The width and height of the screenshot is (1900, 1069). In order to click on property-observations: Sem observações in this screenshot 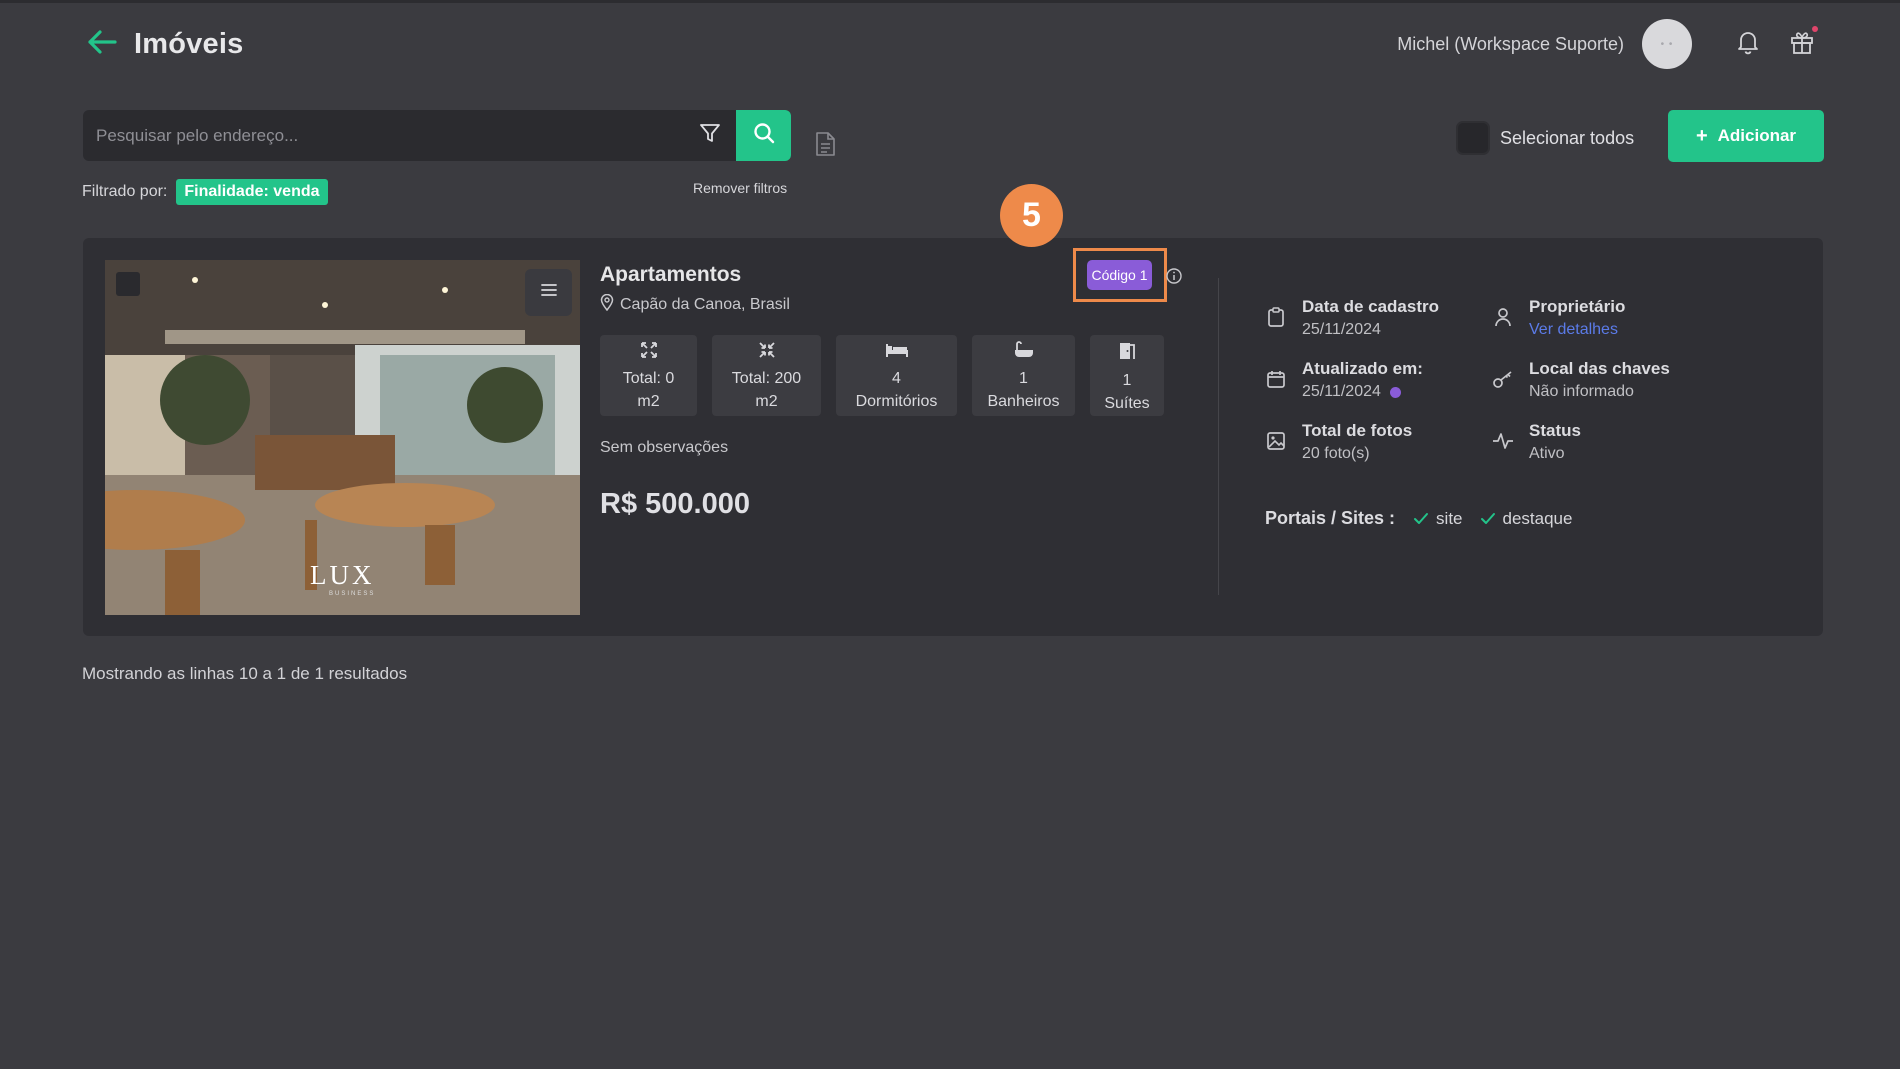, I will do `click(664, 447)`.